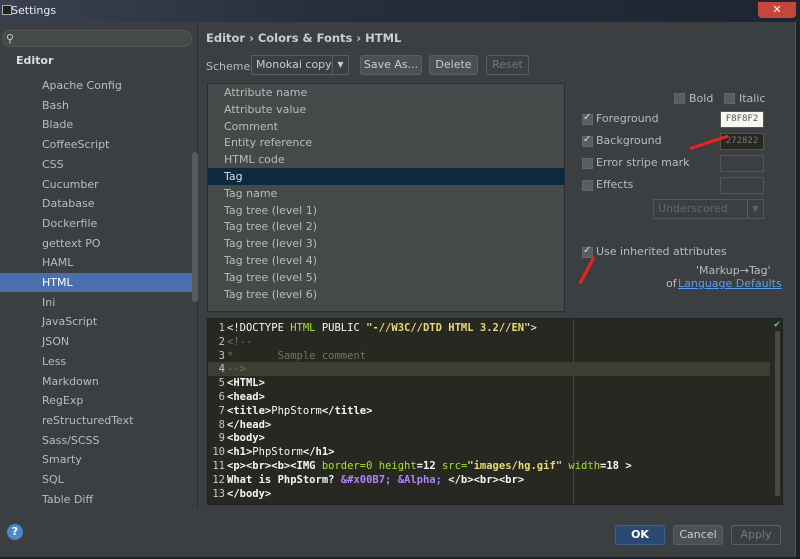 The width and height of the screenshot is (800, 559). Describe the element at coordinates (679, 98) in the screenshot. I see `bold-checkbox` at that location.